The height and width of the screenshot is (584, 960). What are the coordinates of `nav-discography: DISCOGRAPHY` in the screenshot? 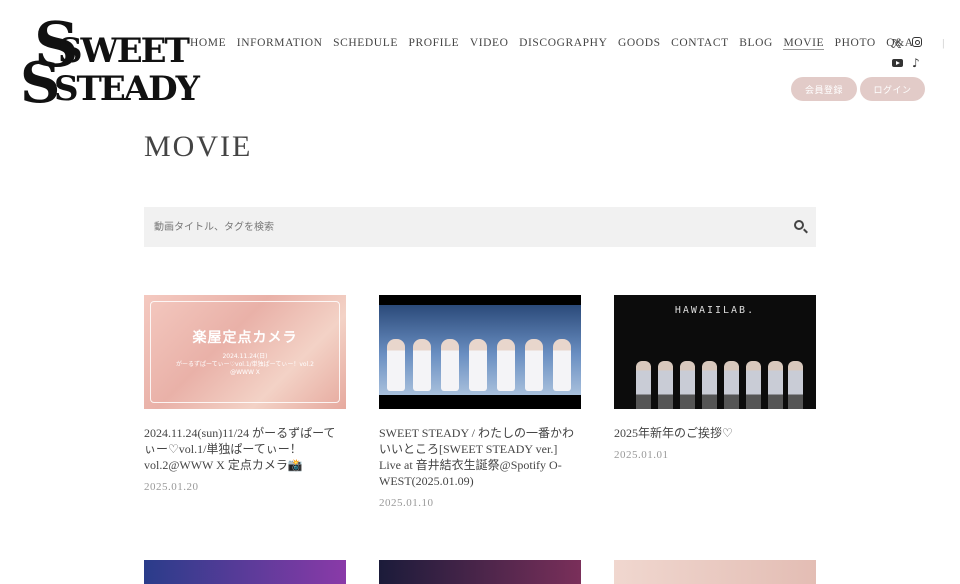 It's located at (563, 43).